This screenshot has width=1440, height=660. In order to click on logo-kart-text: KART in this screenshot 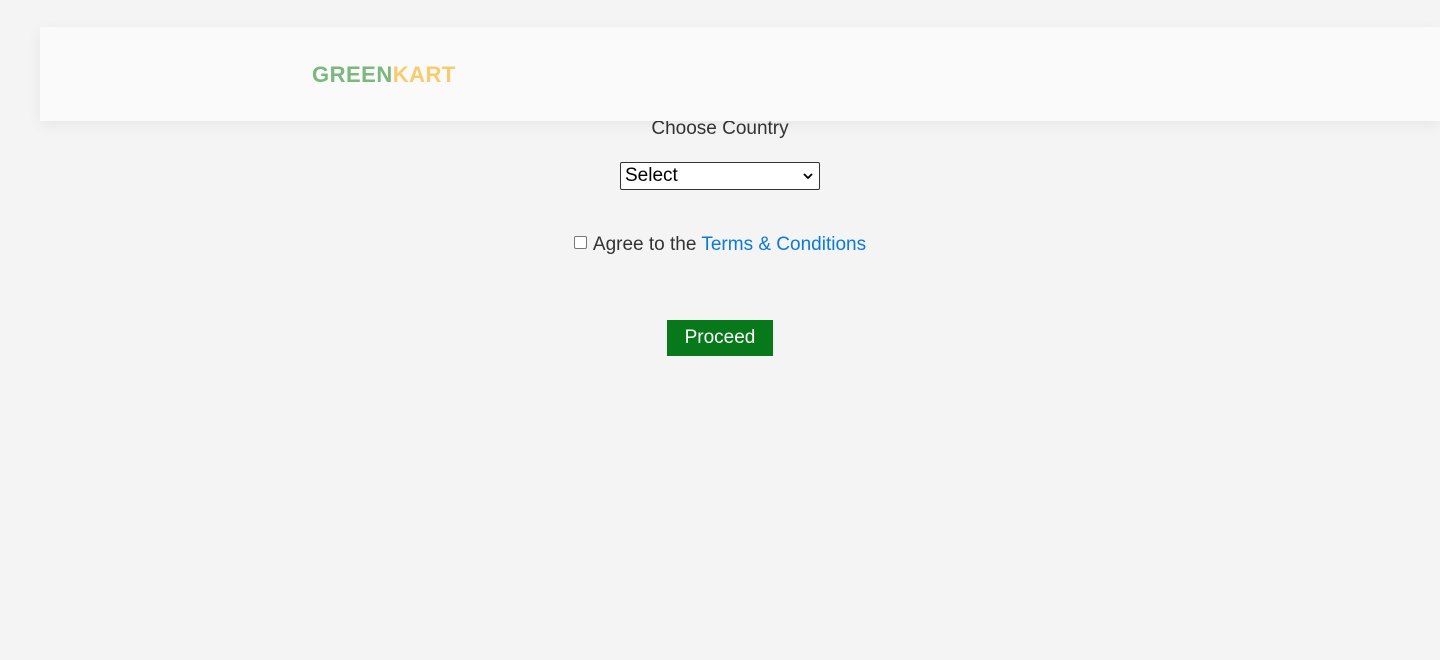, I will do `click(424, 74)`.